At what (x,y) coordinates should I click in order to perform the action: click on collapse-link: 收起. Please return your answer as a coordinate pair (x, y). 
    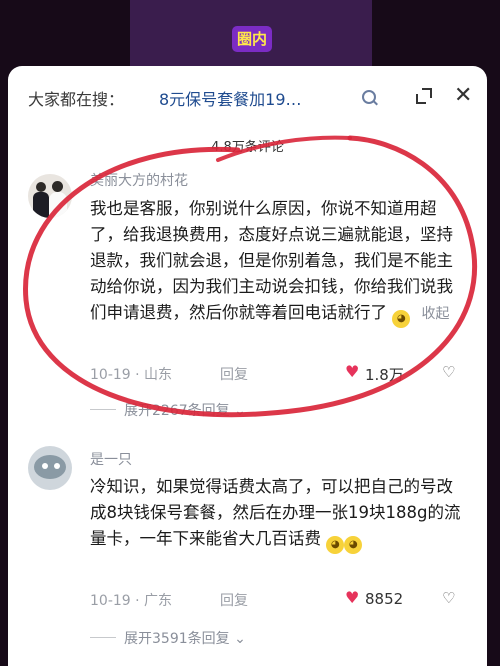
    Looking at the image, I should click on (436, 314).